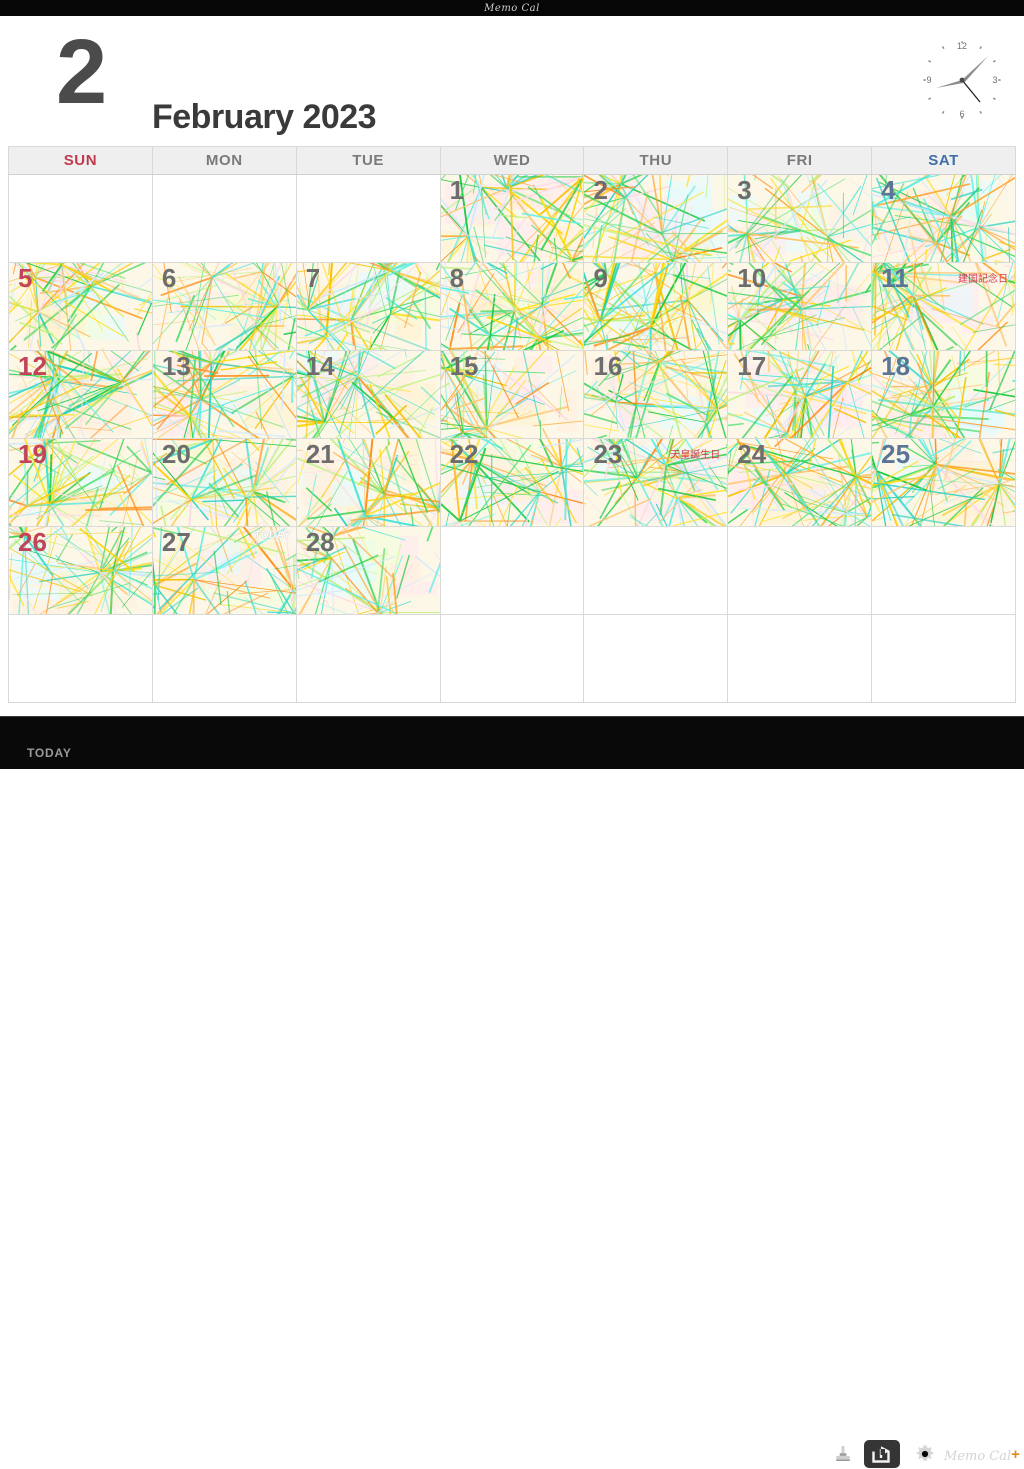 The width and height of the screenshot is (1024, 1469). Describe the element at coordinates (983, 277) in the screenshot. I see `holiday-label: 建国記念日` at that location.